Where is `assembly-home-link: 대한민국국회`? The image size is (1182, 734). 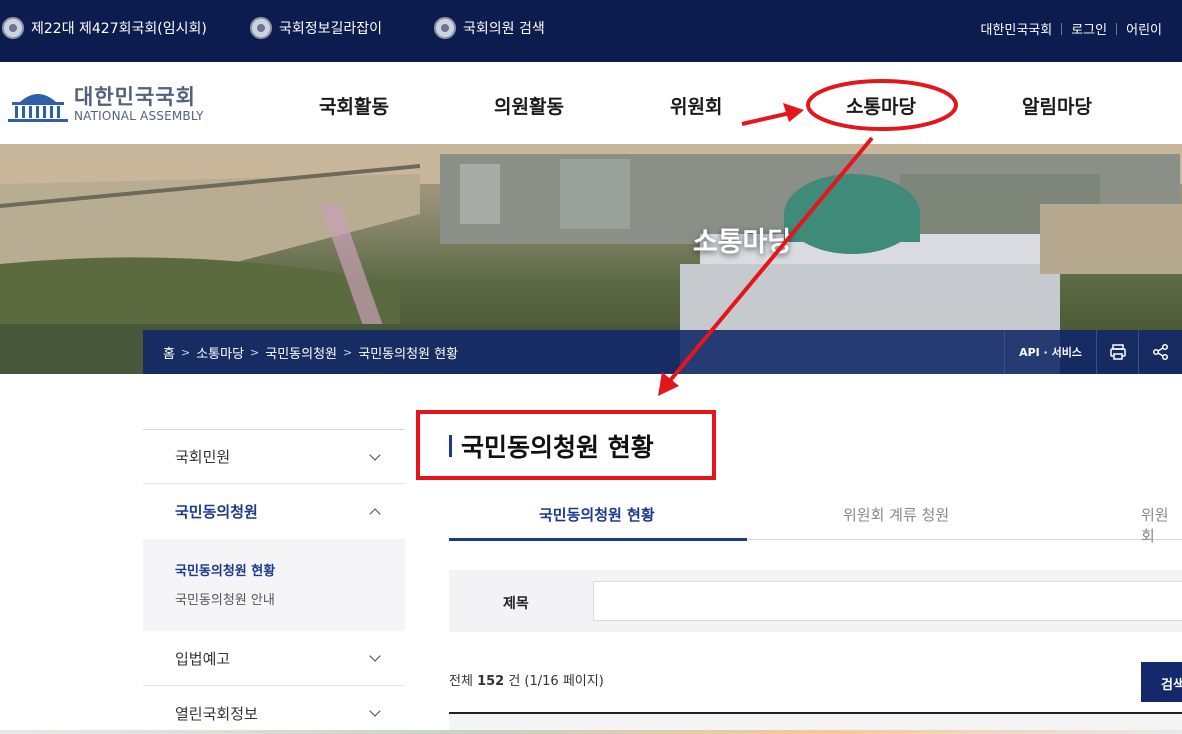
assembly-home-link: 대한민국국회 is located at coordinates (1016, 28).